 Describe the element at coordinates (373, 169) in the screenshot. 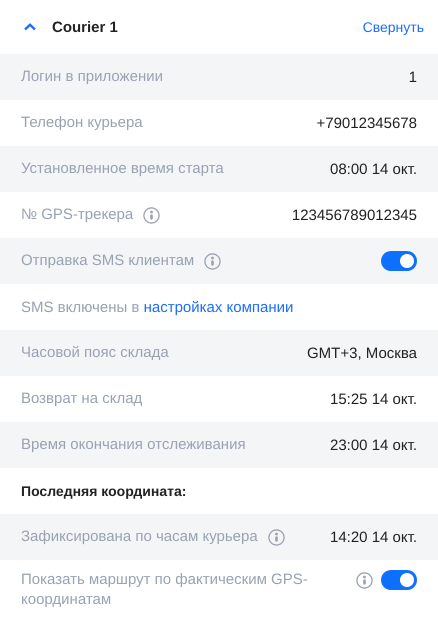

I see `field-value: 08:00 14 окт.` at that location.